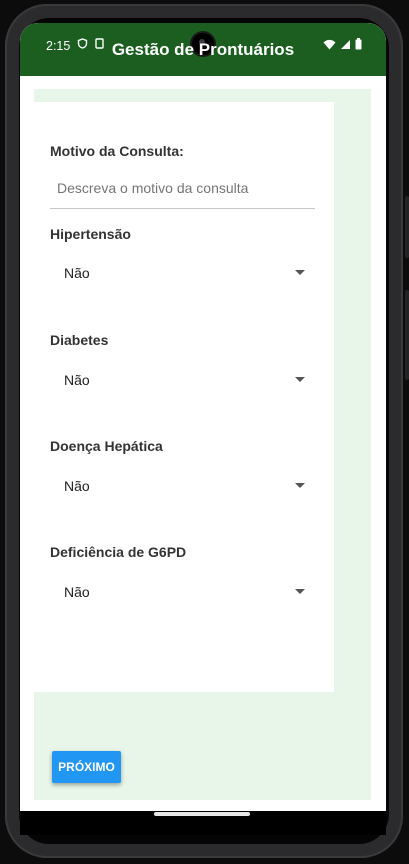 The height and width of the screenshot is (864, 409). Describe the element at coordinates (77, 273) in the screenshot. I see `hipertensao-value: Não` at that location.